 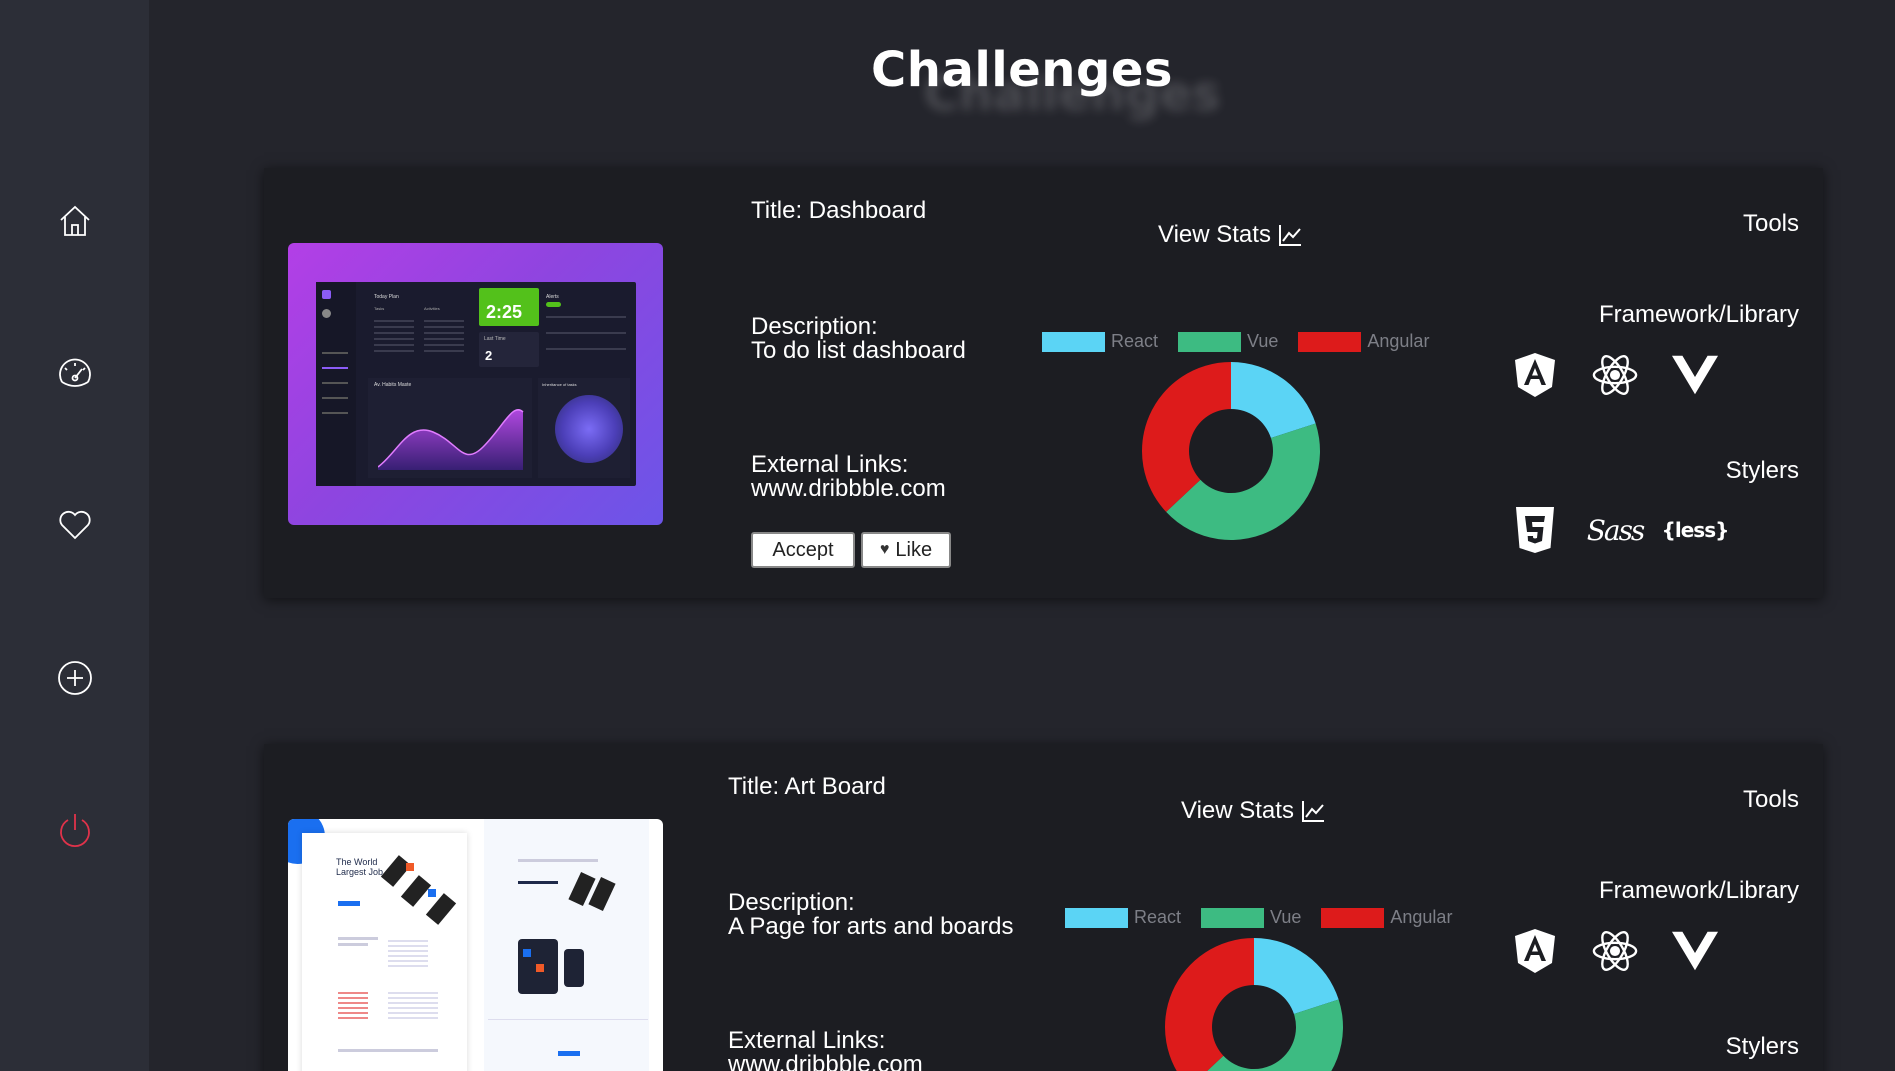 What do you see at coordinates (432, 308) in the screenshot?
I see `thumb-activities: Activities` at bounding box center [432, 308].